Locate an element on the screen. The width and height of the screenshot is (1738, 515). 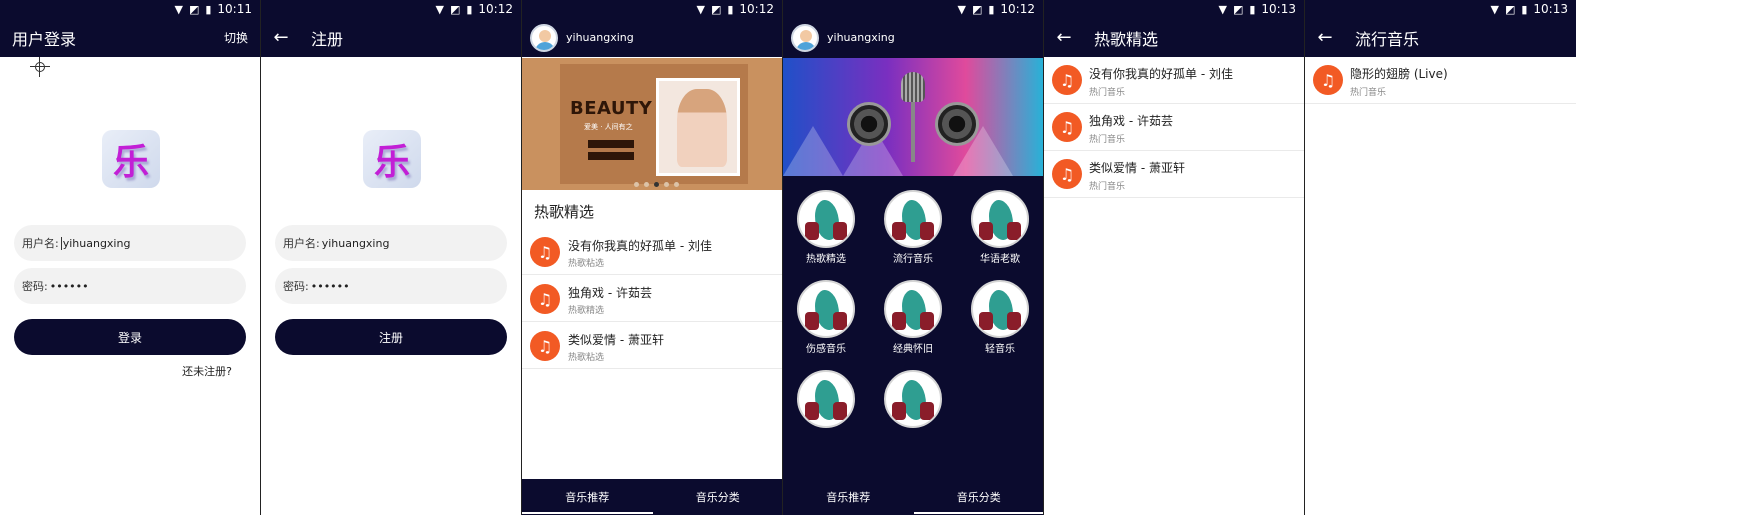
login-button: 登录 is located at coordinates (130, 337).